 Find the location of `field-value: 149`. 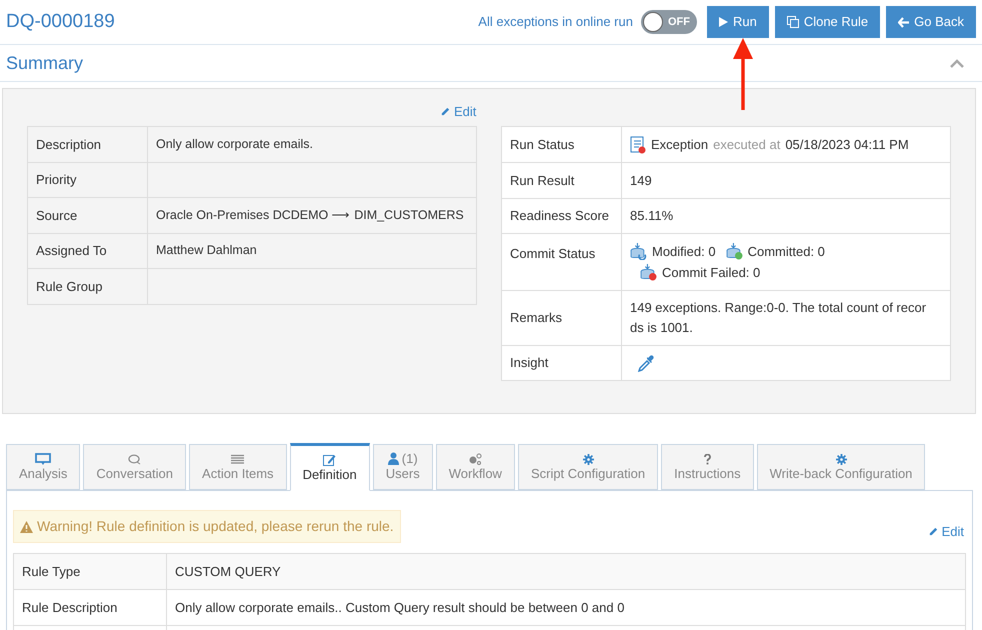

field-value: 149 is located at coordinates (786, 180).